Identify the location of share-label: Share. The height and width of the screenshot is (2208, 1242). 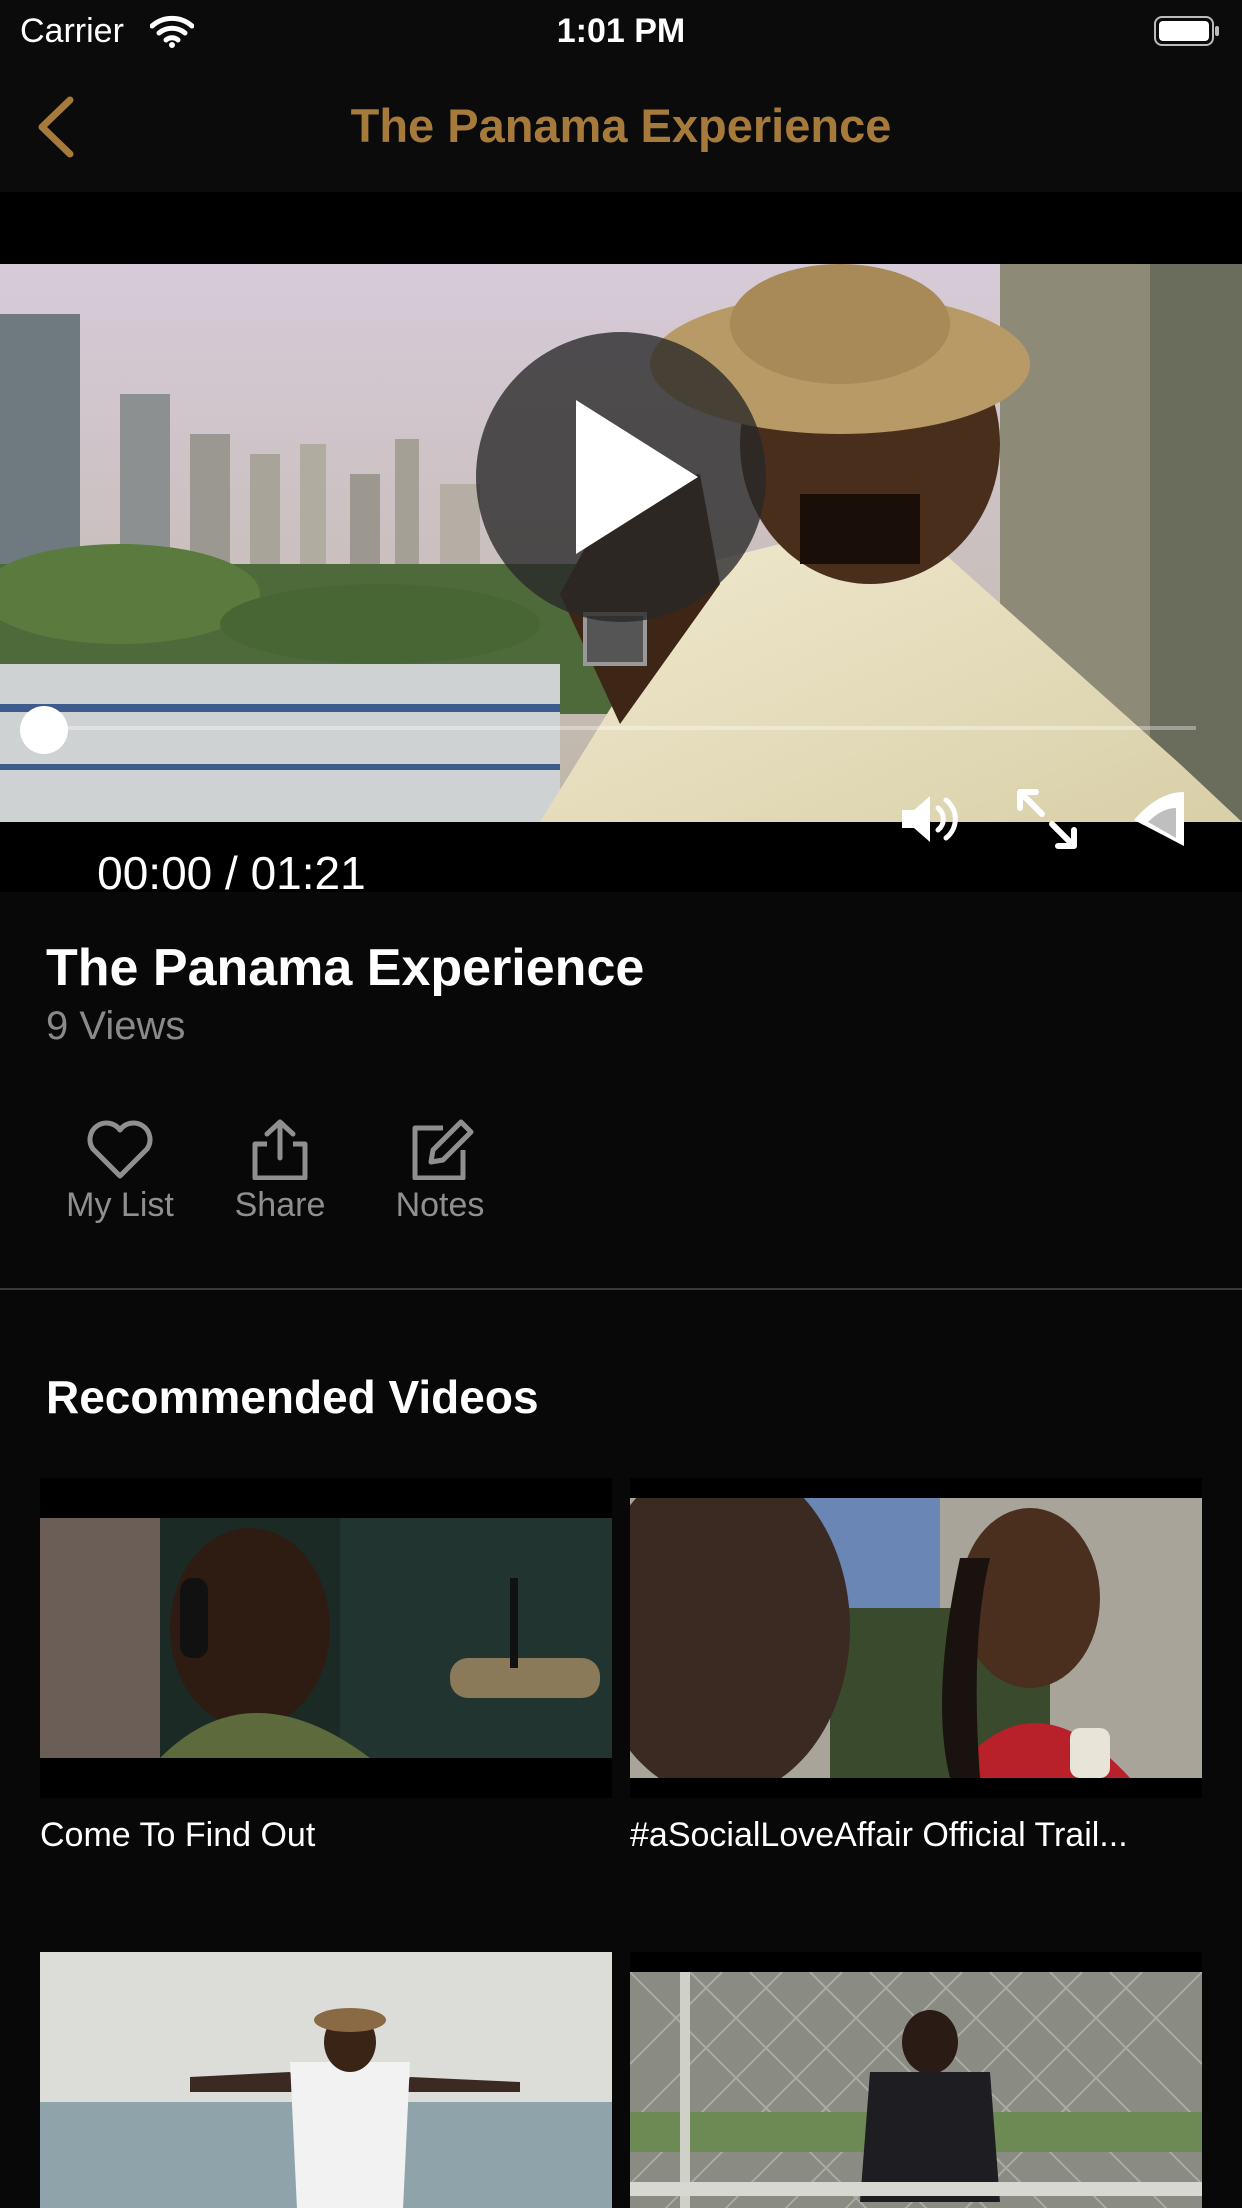
(280, 1205).